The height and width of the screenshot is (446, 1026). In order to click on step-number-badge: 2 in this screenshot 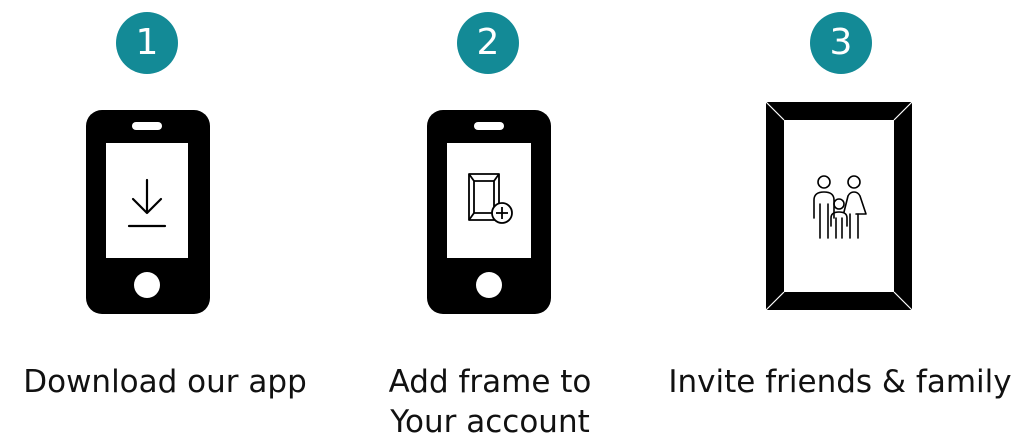, I will do `click(488, 43)`.